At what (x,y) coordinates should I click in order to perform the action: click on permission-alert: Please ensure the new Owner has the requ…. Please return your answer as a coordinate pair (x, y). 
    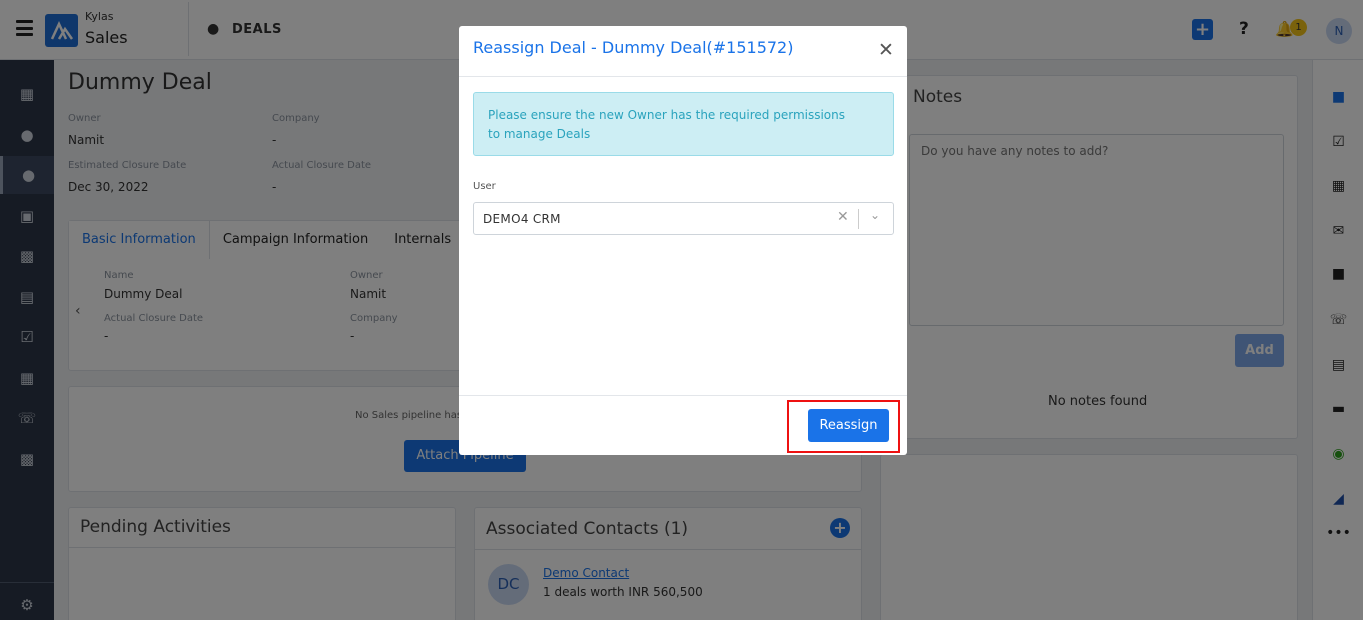
    Looking at the image, I should click on (683, 124).